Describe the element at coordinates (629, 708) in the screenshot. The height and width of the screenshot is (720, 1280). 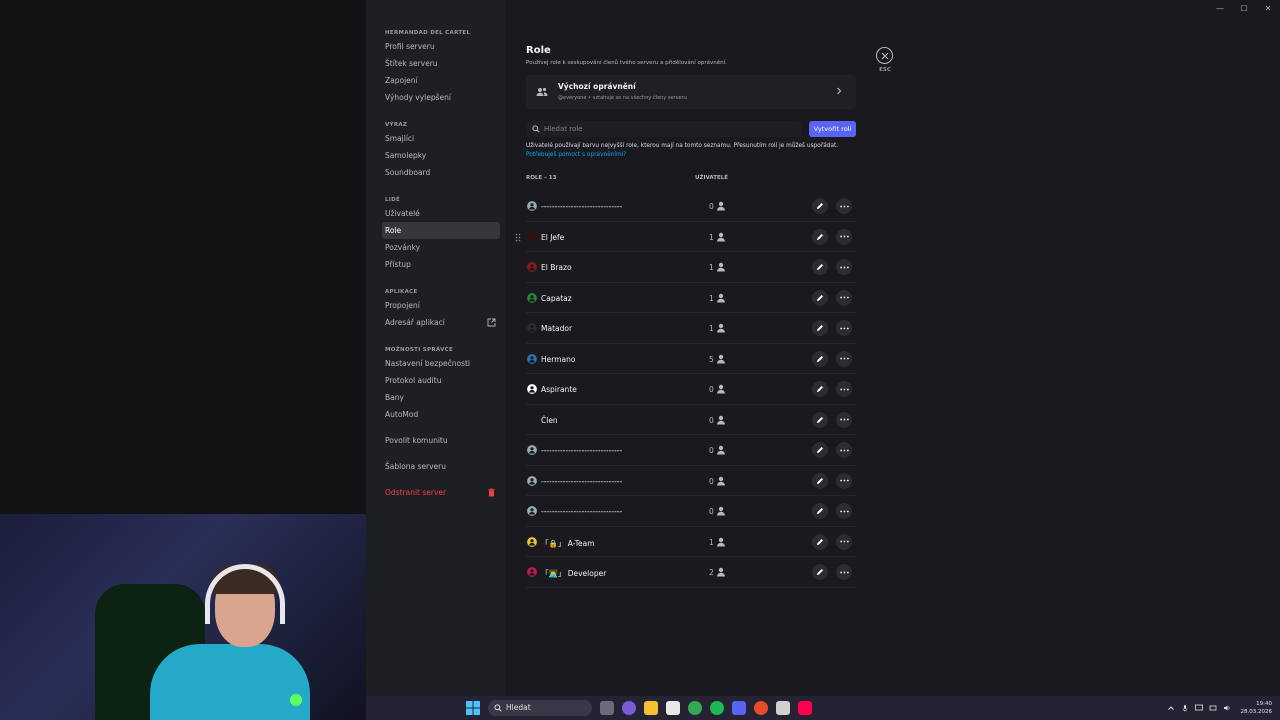
I see `copilot-icon` at that location.